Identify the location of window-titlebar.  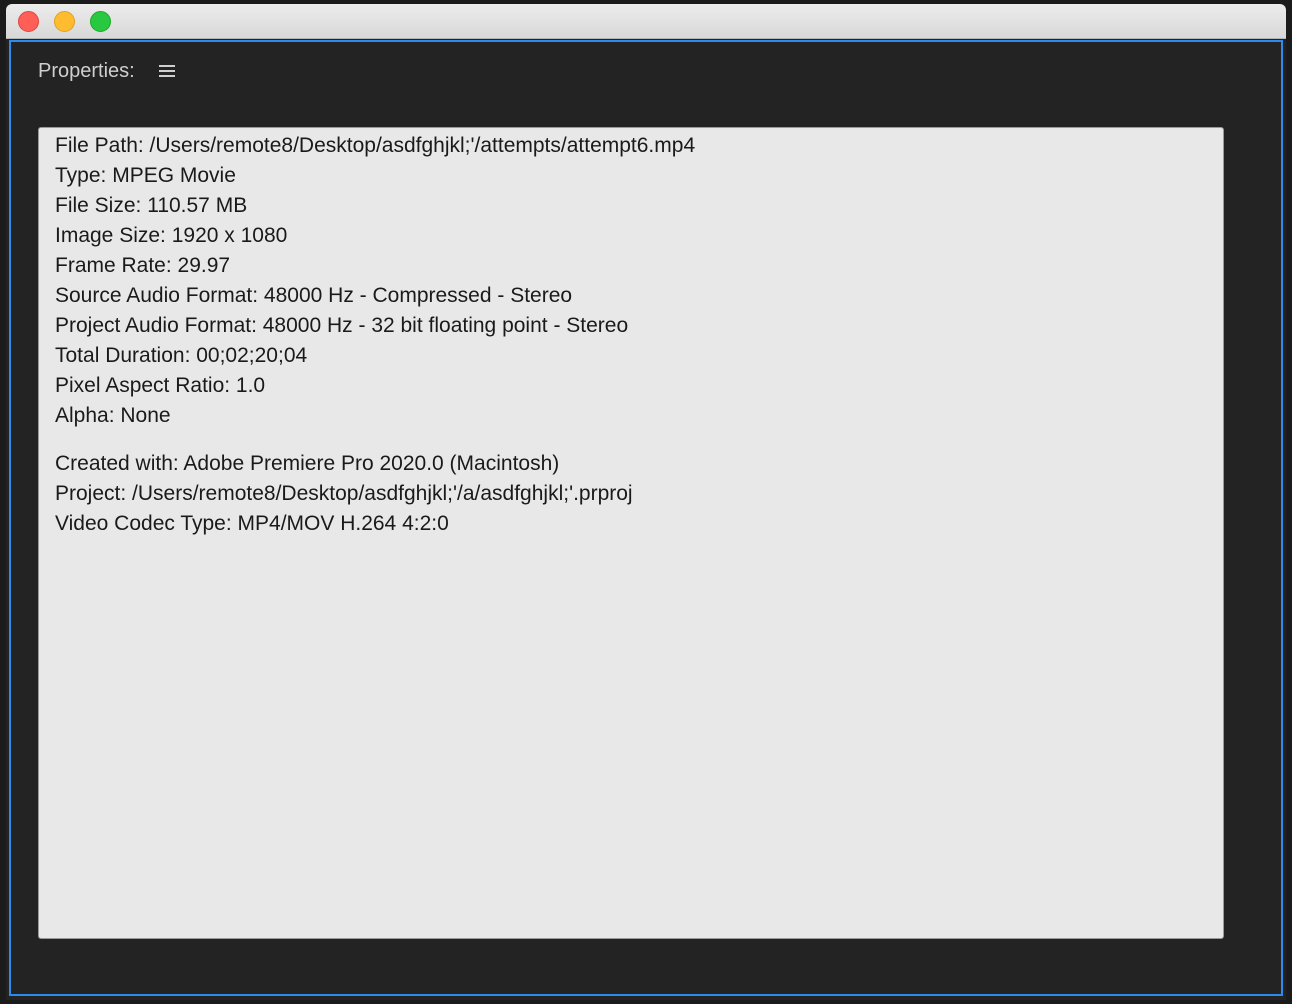
(646, 21).